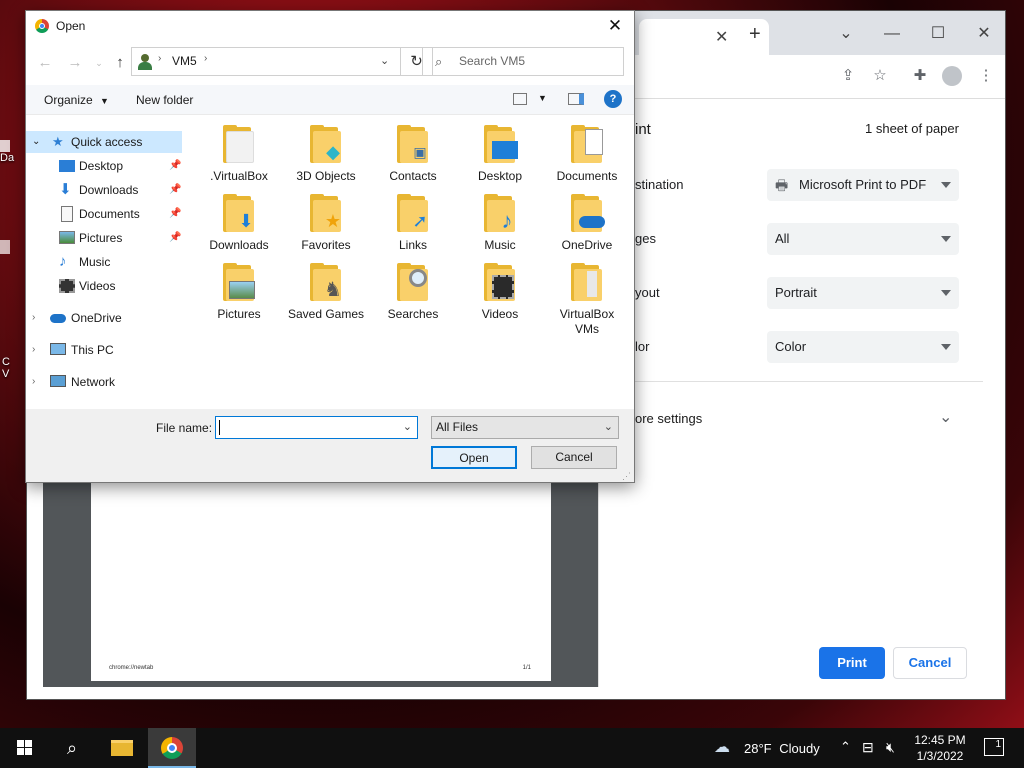 This screenshot has width=1024, height=768. Describe the element at coordinates (920, 76) in the screenshot. I see `extensions-icon: ✚` at that location.